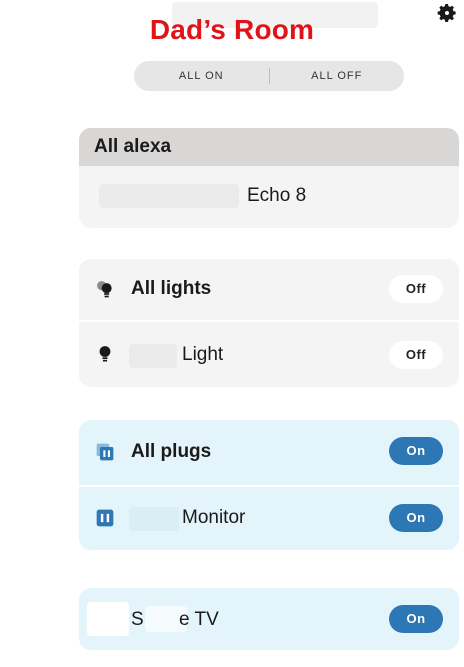 This screenshot has height=667, width=464. What do you see at coordinates (416, 355) in the screenshot?
I see `light-toggle: Off` at bounding box center [416, 355].